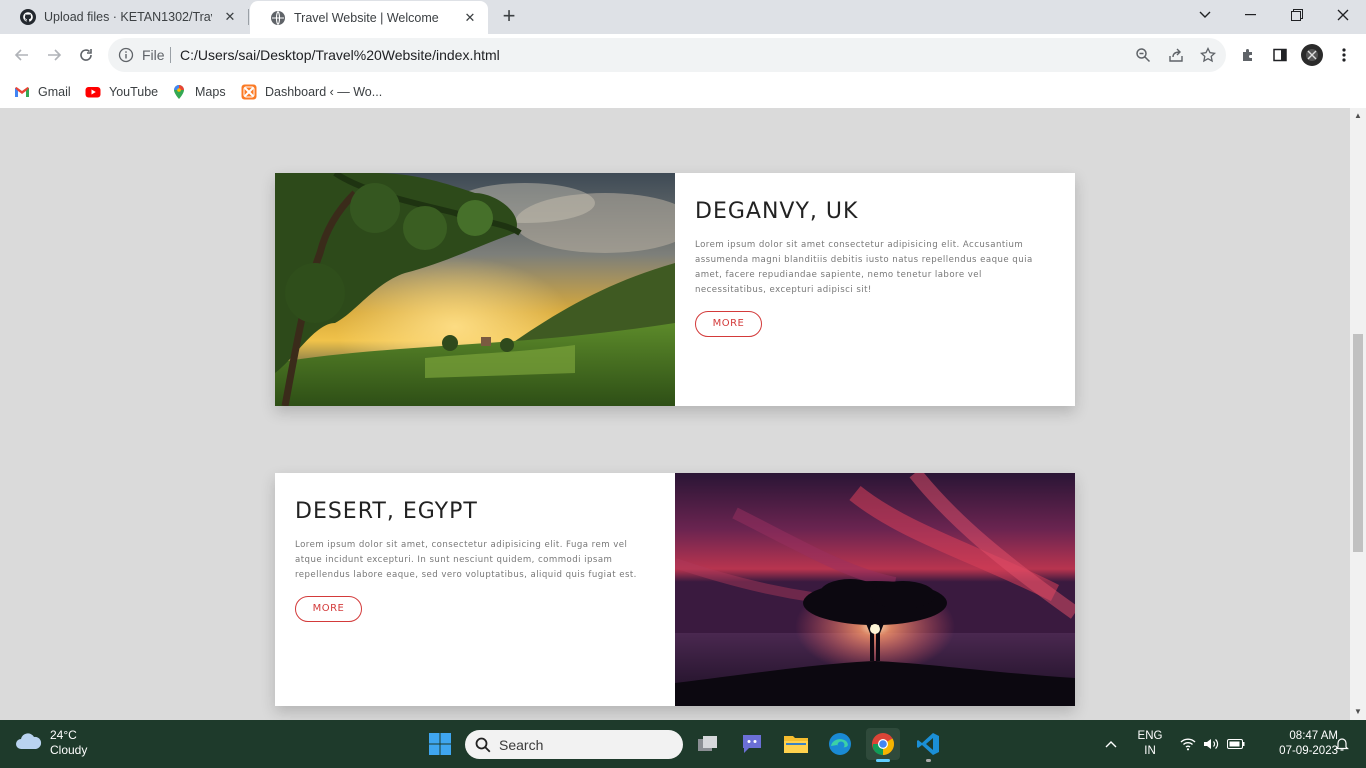 The image size is (1366, 768). What do you see at coordinates (1308, 751) in the screenshot?
I see `clock-date: 07-09-2023` at bounding box center [1308, 751].